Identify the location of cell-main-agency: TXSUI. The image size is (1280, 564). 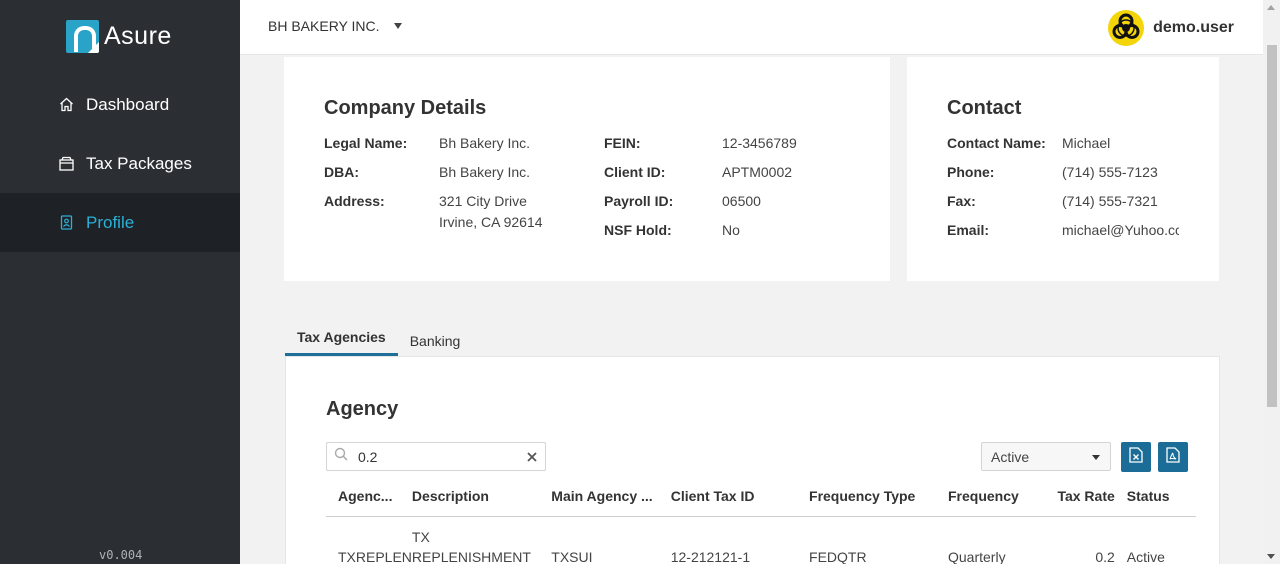
(572, 556).